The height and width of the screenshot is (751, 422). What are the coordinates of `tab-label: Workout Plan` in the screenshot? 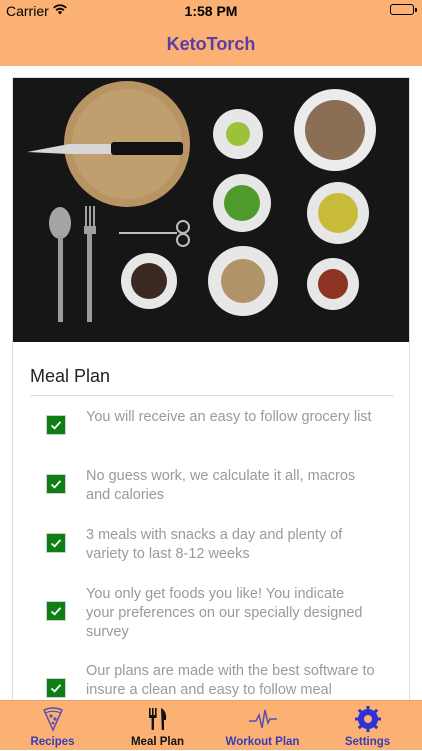 It's located at (262, 742).